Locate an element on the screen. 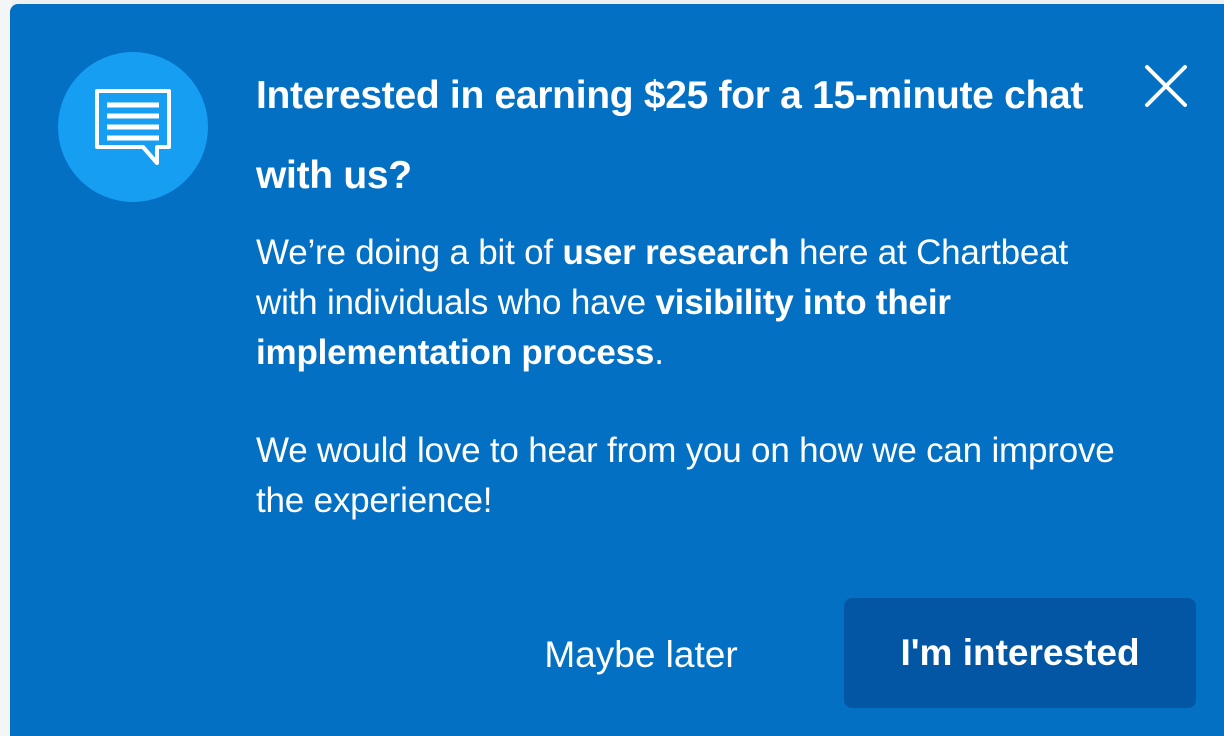 Image resolution: width=1224 pixels, height=736 pixels. bold-user-research: user research is located at coordinates (676, 252).